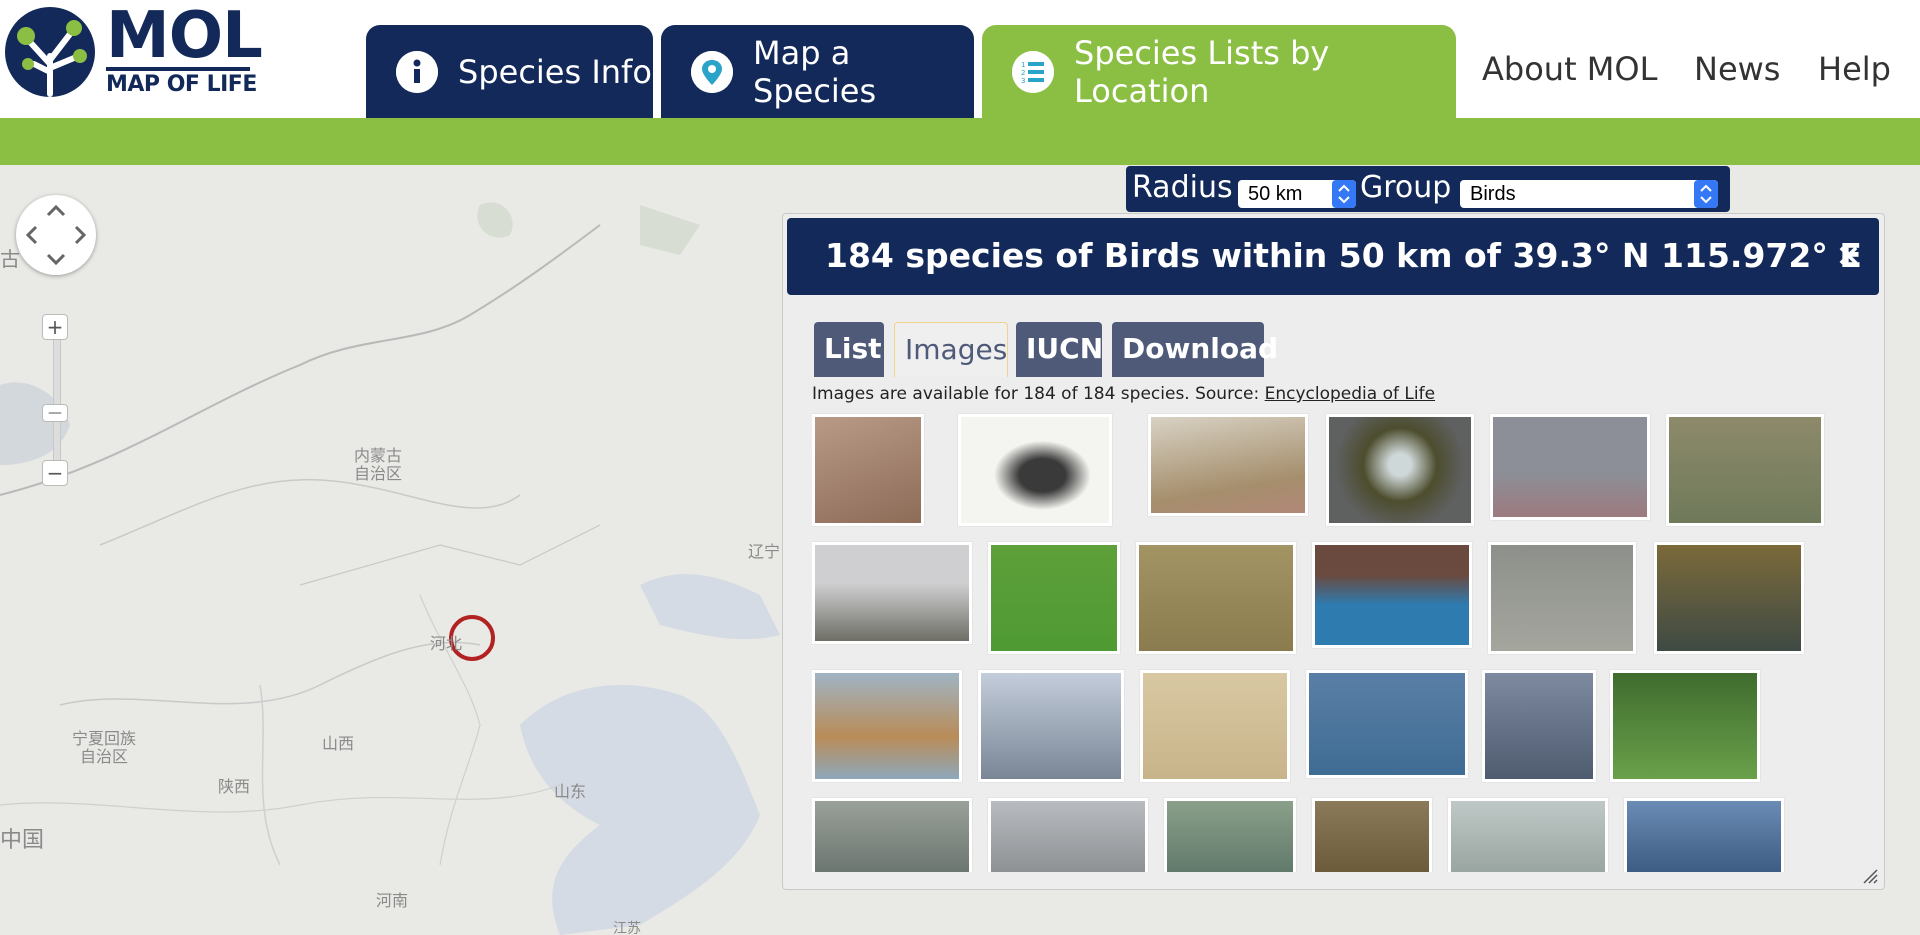 The height and width of the screenshot is (935, 1920). What do you see at coordinates (57, 399) in the screenshot?
I see `zoom-slider-rail` at bounding box center [57, 399].